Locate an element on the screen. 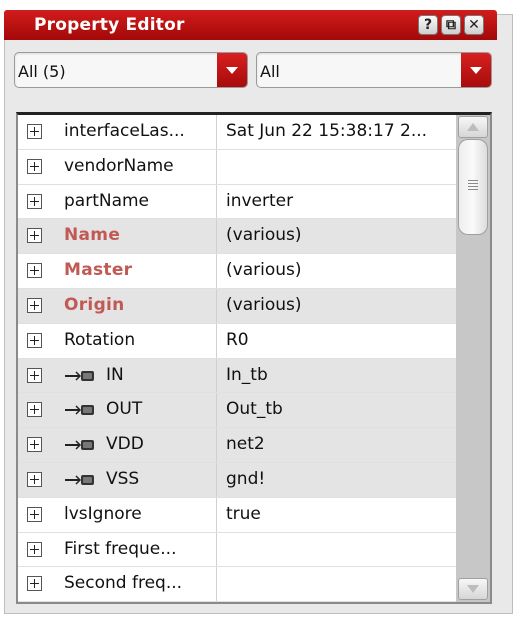 The height and width of the screenshot is (622, 517). property-name: Origin is located at coordinates (94, 304).